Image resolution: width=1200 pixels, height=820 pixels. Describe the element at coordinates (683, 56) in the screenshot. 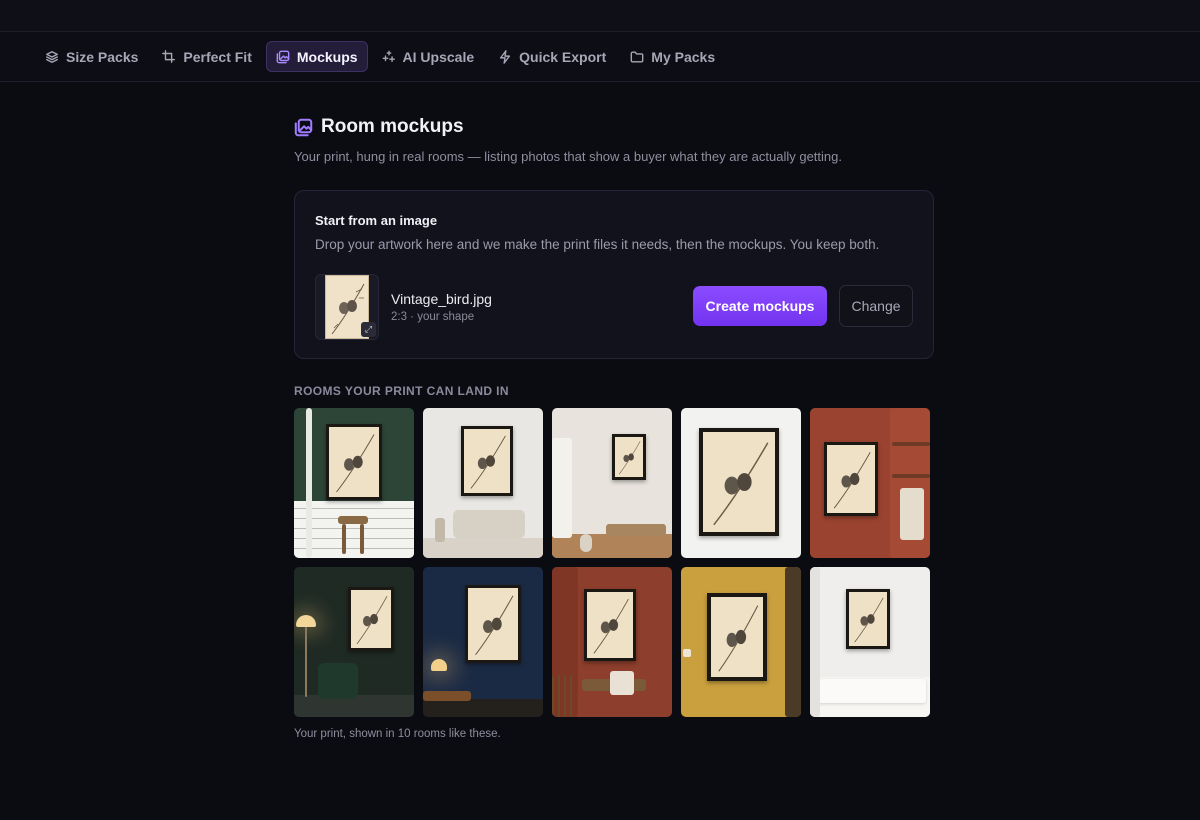

I see `tab-label: My Packs` at that location.